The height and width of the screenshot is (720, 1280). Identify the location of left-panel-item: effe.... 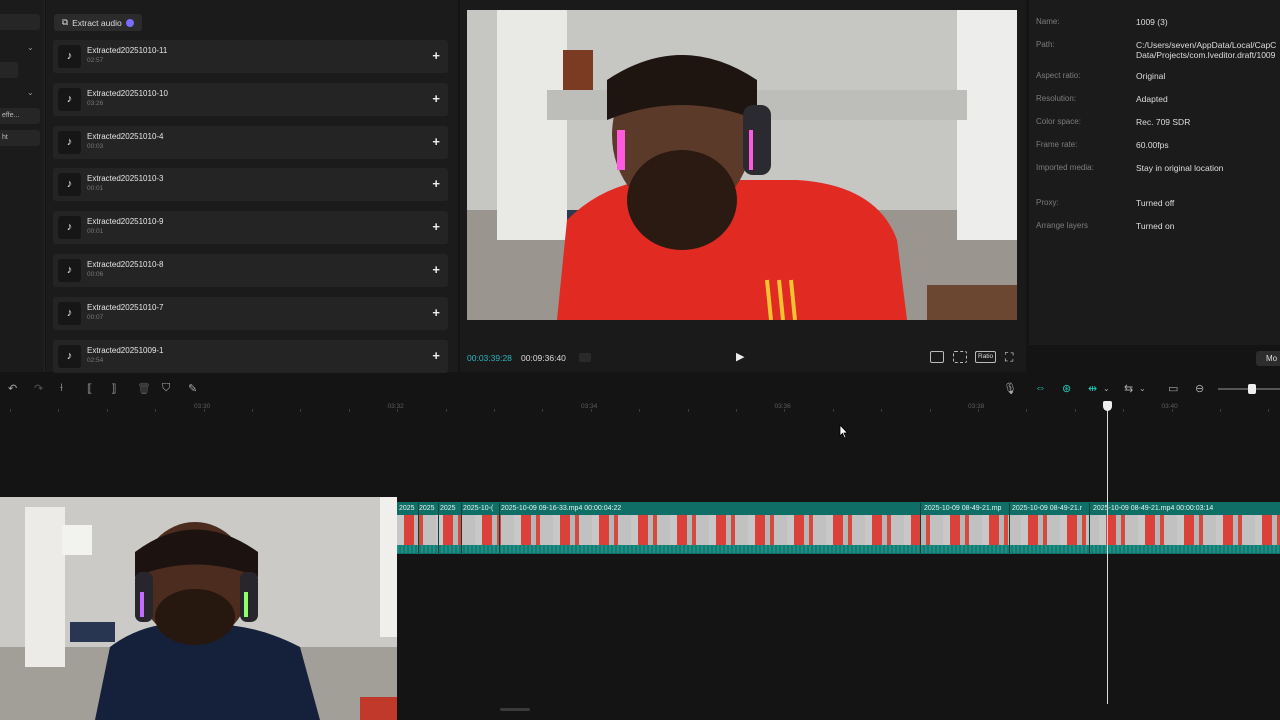
(20, 116).